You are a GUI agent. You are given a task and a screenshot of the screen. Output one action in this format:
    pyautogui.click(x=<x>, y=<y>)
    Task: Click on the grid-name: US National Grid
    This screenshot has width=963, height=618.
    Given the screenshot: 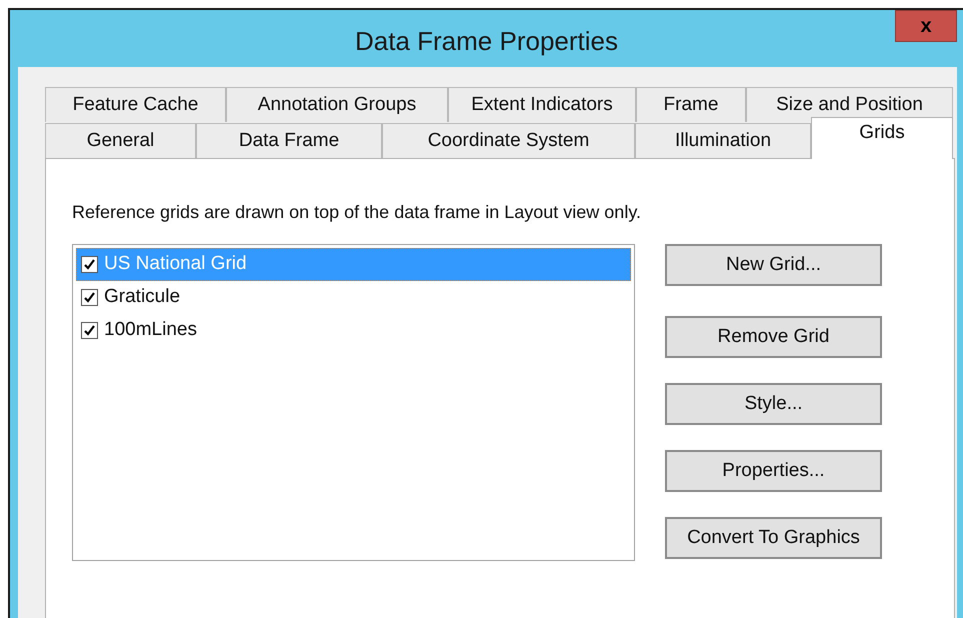 What is the action you would take?
    pyautogui.click(x=175, y=264)
    